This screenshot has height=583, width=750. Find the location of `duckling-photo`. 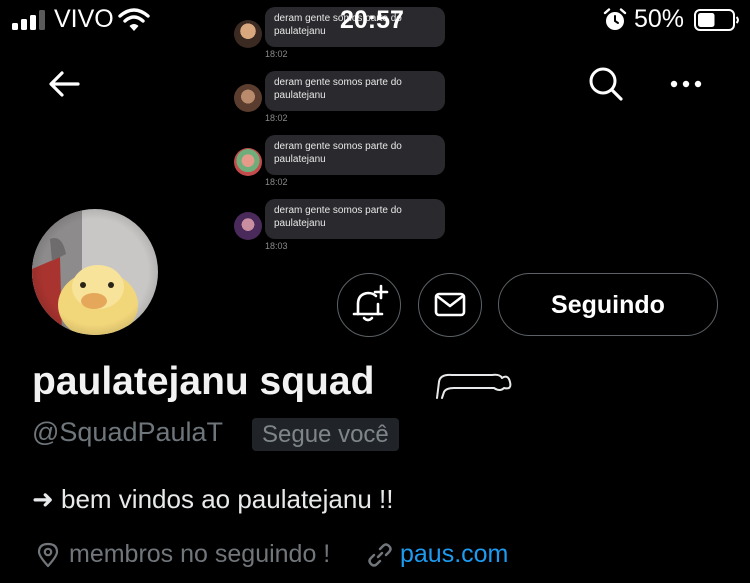

duckling-photo is located at coordinates (95, 272).